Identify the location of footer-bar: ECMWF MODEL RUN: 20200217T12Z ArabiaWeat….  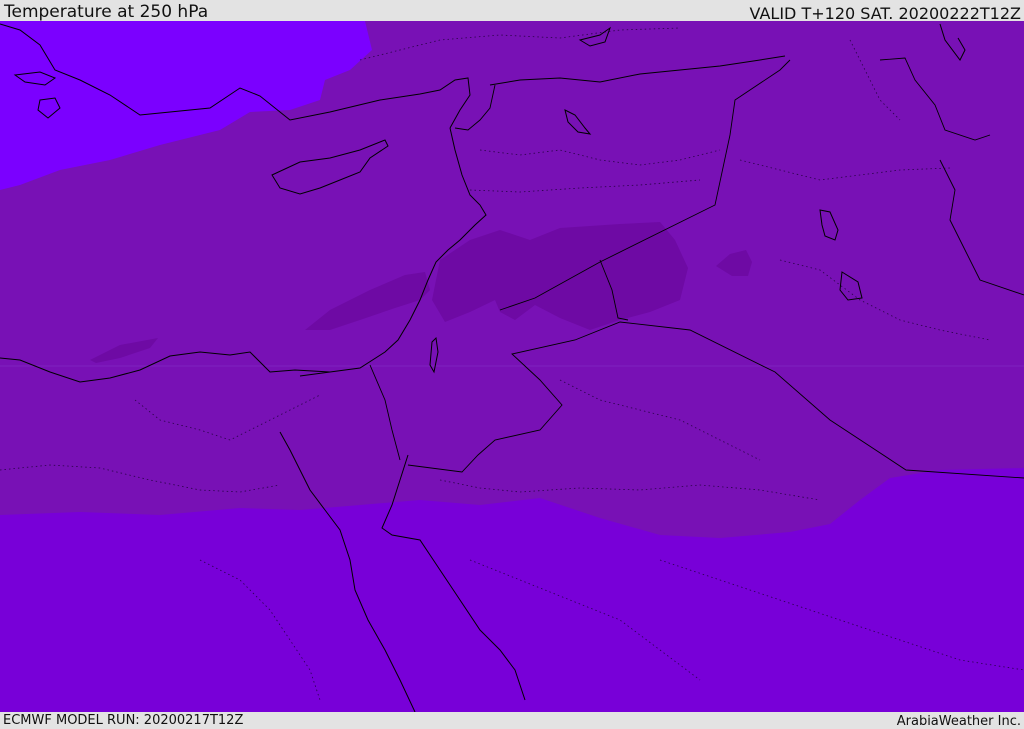
(512, 720).